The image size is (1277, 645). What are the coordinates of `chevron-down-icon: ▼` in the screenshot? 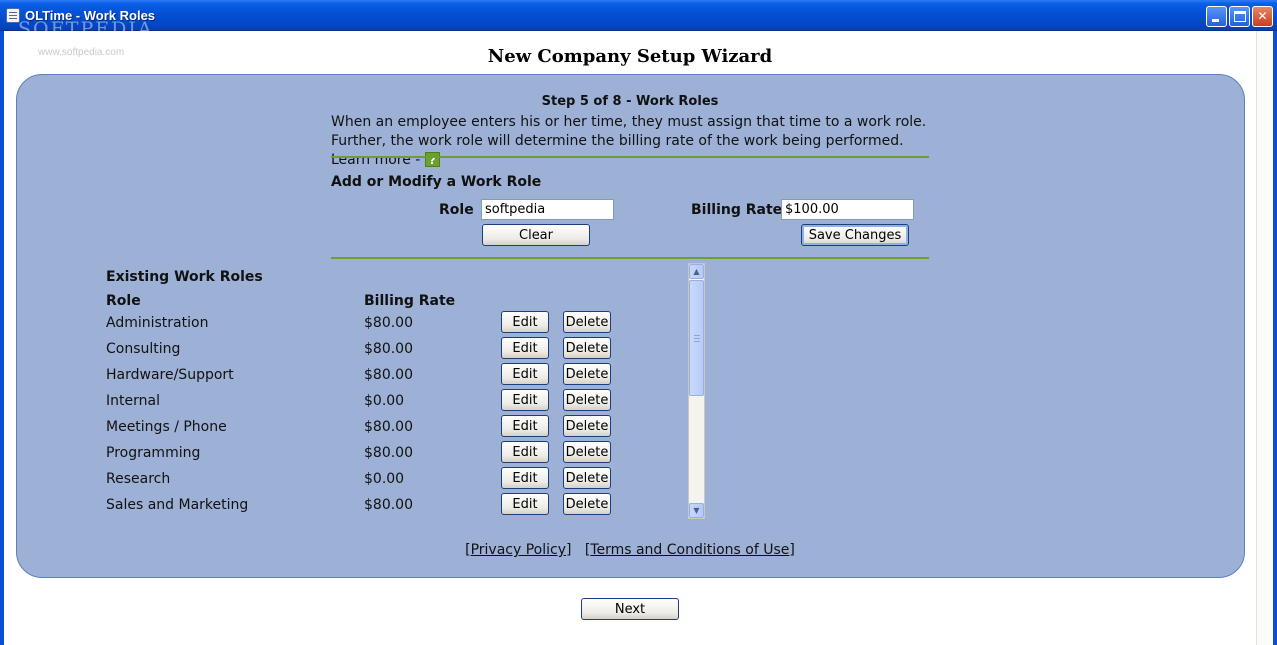 It's located at (696, 510).